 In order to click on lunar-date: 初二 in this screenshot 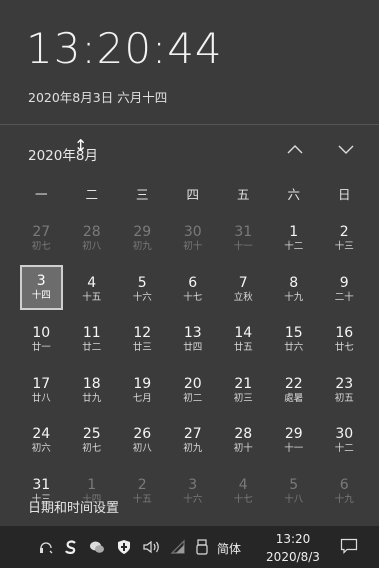, I will do `click(193, 398)`.